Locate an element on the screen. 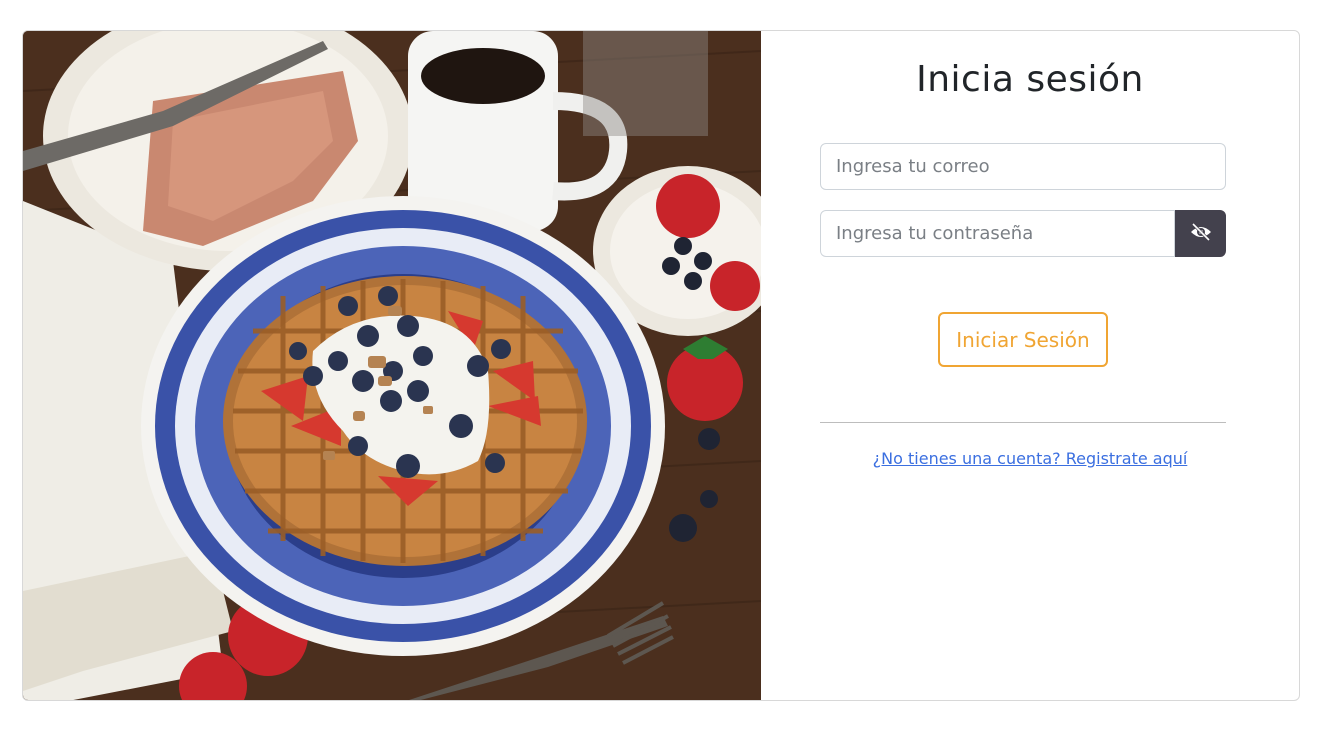  page-title: Inicia sesión is located at coordinates (1030, 79).